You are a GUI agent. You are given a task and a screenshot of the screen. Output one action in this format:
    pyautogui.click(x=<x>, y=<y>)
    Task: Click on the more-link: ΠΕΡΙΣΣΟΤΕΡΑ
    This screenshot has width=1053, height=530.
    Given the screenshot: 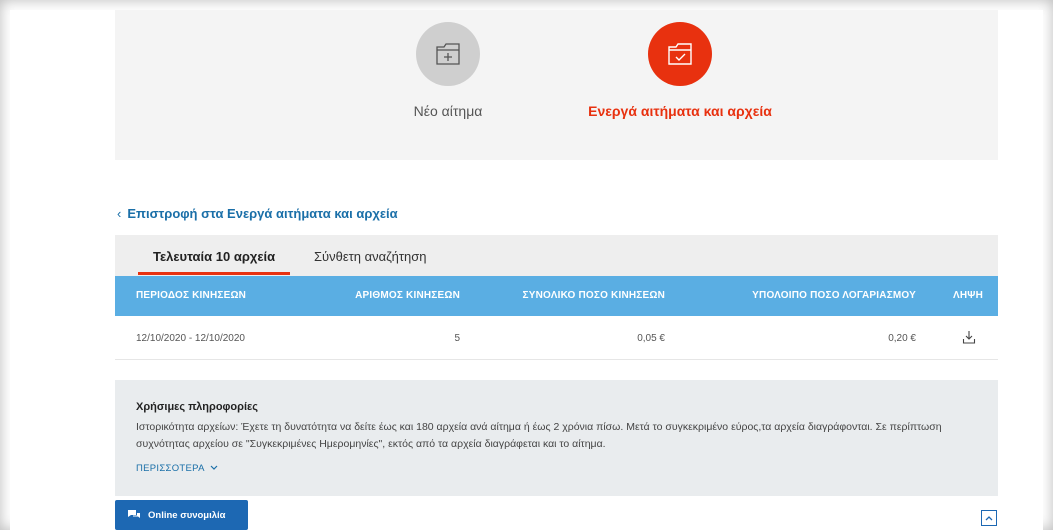 What is the action you would take?
    pyautogui.click(x=177, y=468)
    